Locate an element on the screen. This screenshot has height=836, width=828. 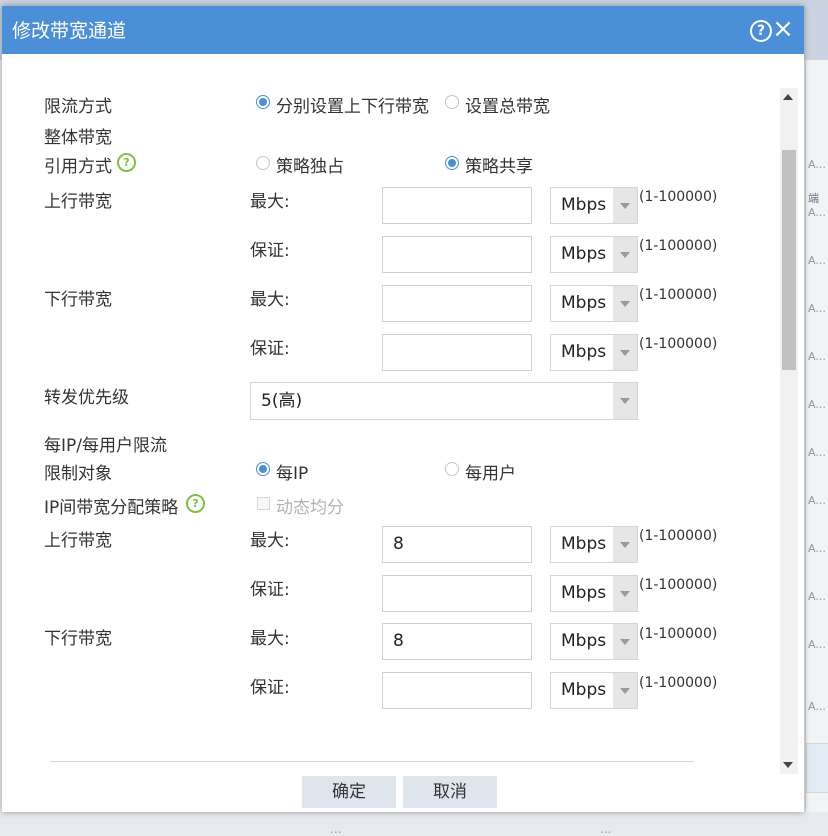
overall-down-max-input is located at coordinates (457, 303).